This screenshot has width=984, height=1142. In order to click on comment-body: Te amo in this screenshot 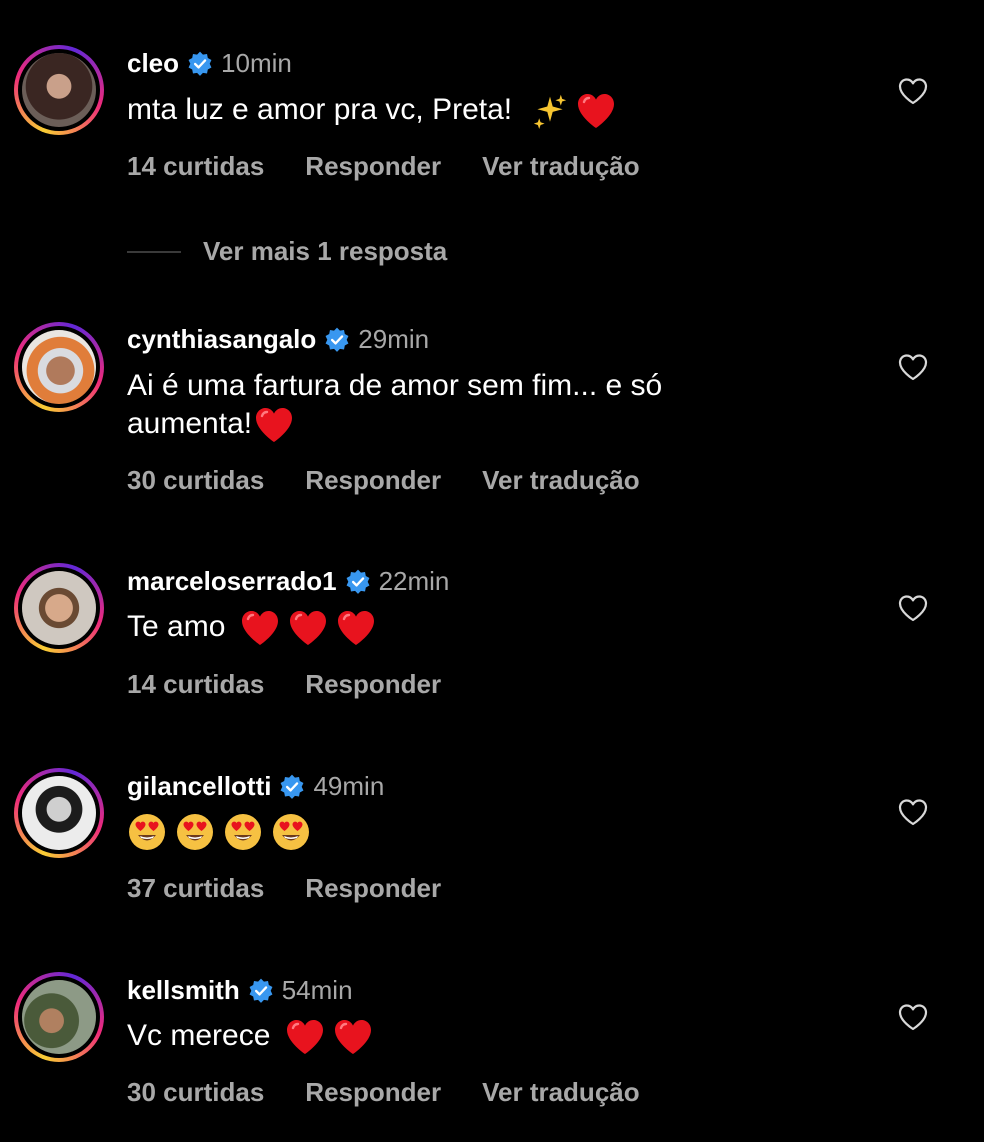, I will do `click(180, 626)`.